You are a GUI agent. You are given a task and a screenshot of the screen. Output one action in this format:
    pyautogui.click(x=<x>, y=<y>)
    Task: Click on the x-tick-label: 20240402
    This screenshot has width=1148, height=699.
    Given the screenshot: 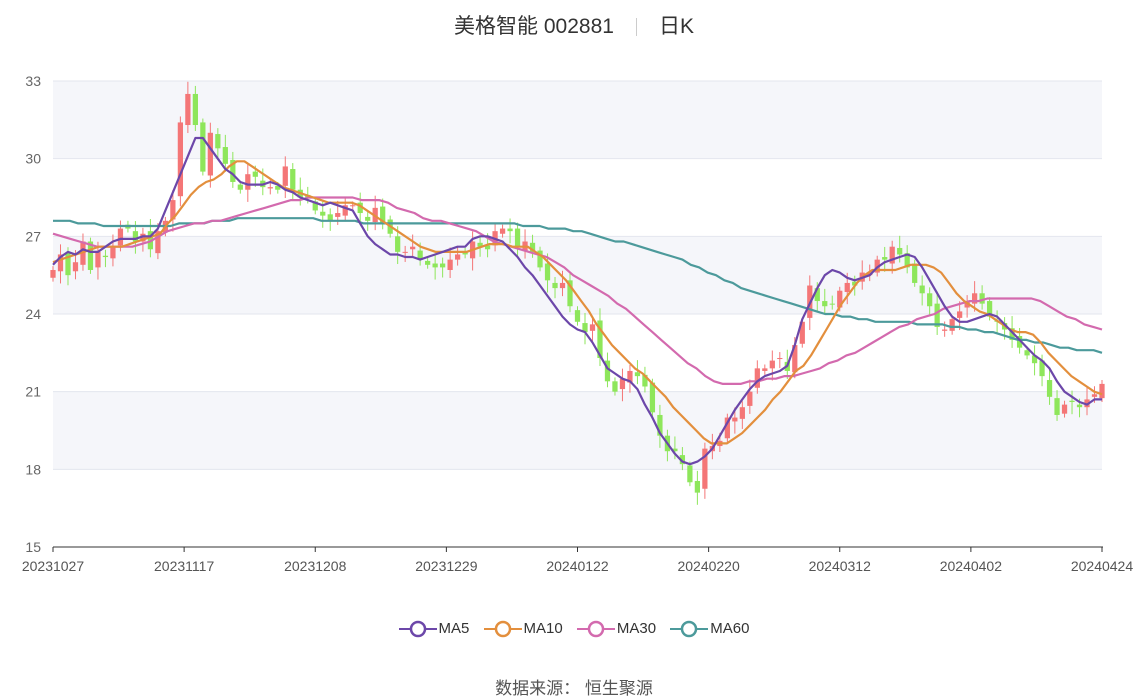 What is the action you would take?
    pyautogui.click(x=971, y=566)
    